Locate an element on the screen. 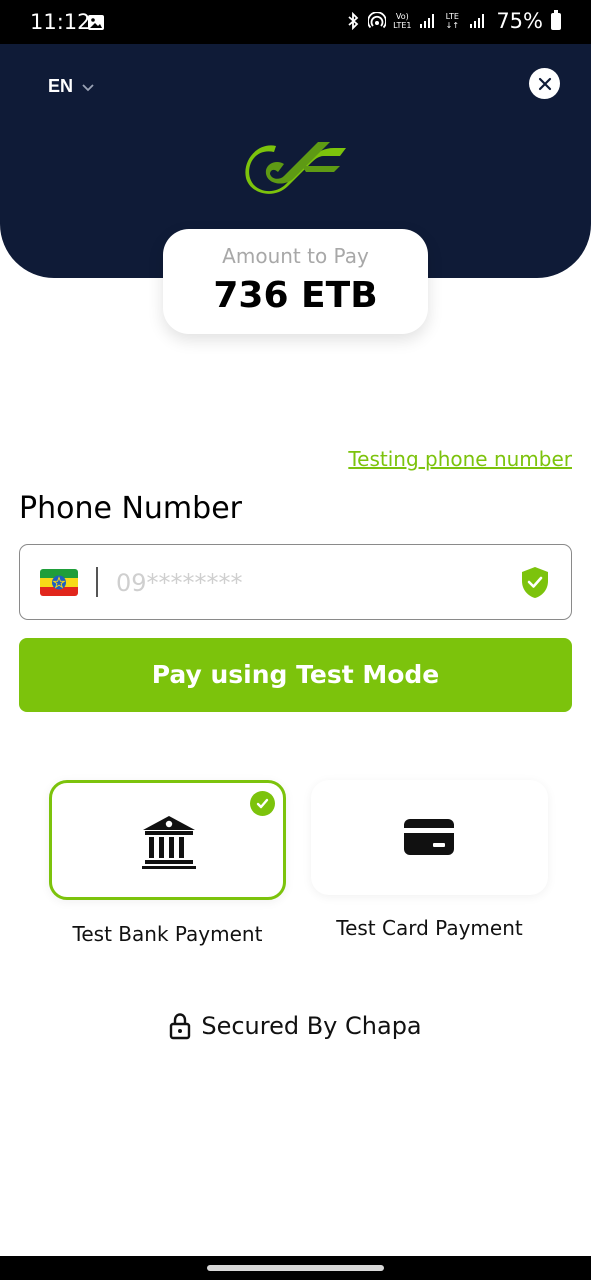 The width and height of the screenshot is (591, 1280). amount-card: Amount to Pay 736 ETB is located at coordinates (295, 281).